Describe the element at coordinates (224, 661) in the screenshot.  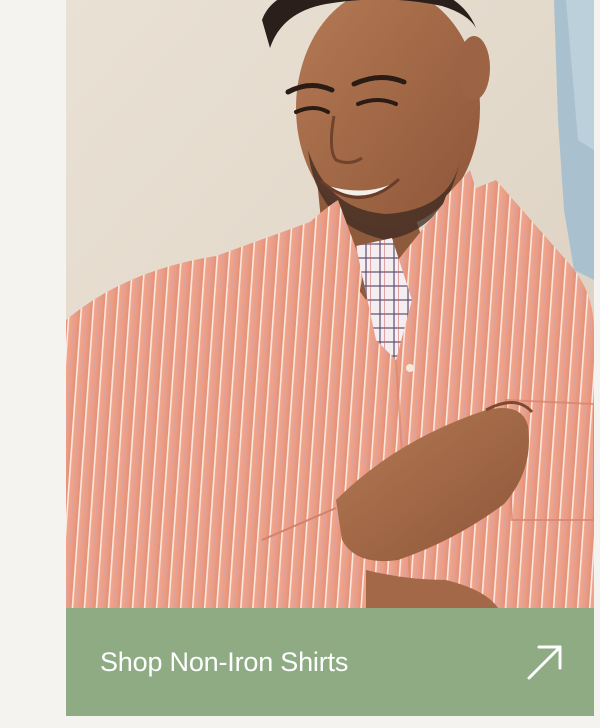
I see `cta-label: Shop Non-Iron Shirts` at that location.